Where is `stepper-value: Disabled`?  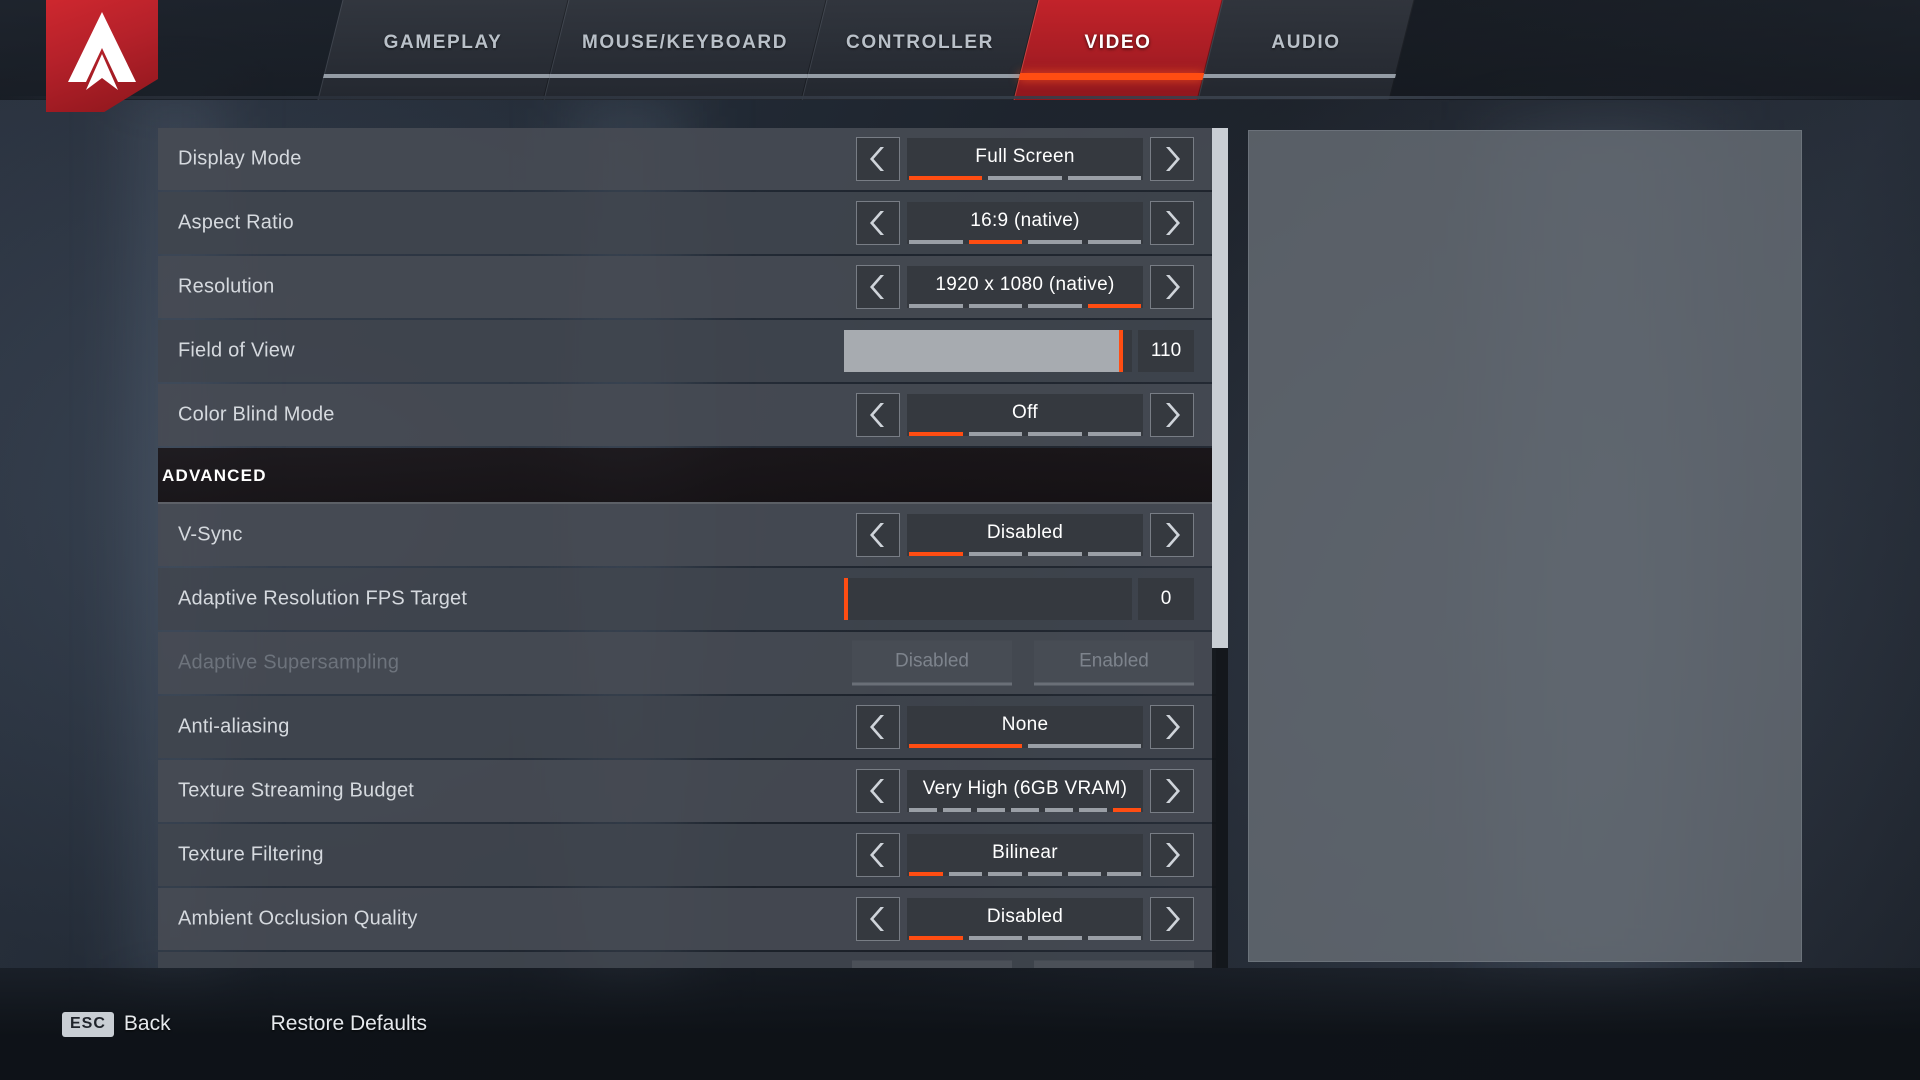
stepper-value: Disabled is located at coordinates (1025, 532).